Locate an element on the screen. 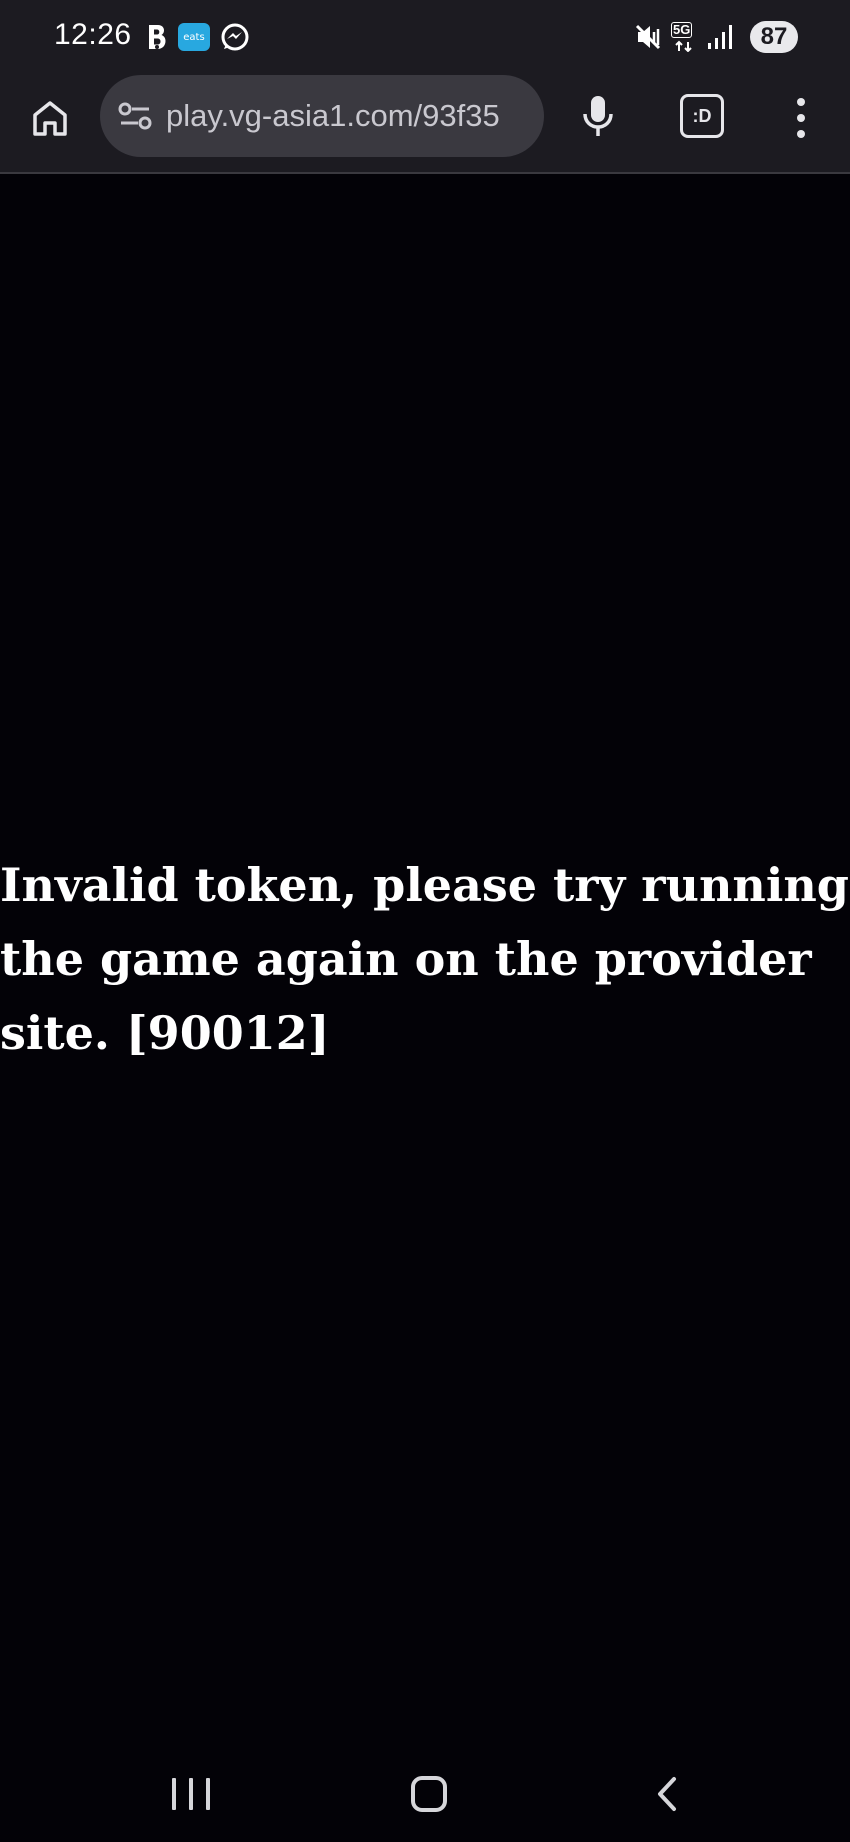  browser-toolbar: play.vg-asia1.com/93f35 :D is located at coordinates (425, 124).